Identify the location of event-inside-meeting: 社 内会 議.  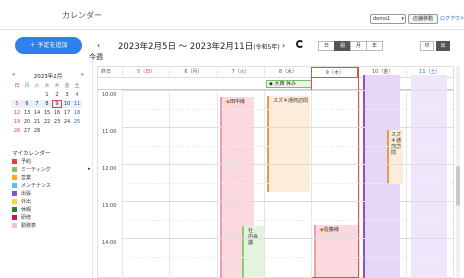
(253, 252).